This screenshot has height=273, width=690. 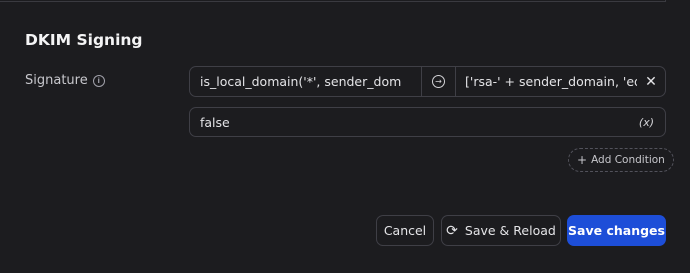 What do you see at coordinates (510, 230) in the screenshot?
I see `save-reload-label: Save & Reload` at bounding box center [510, 230].